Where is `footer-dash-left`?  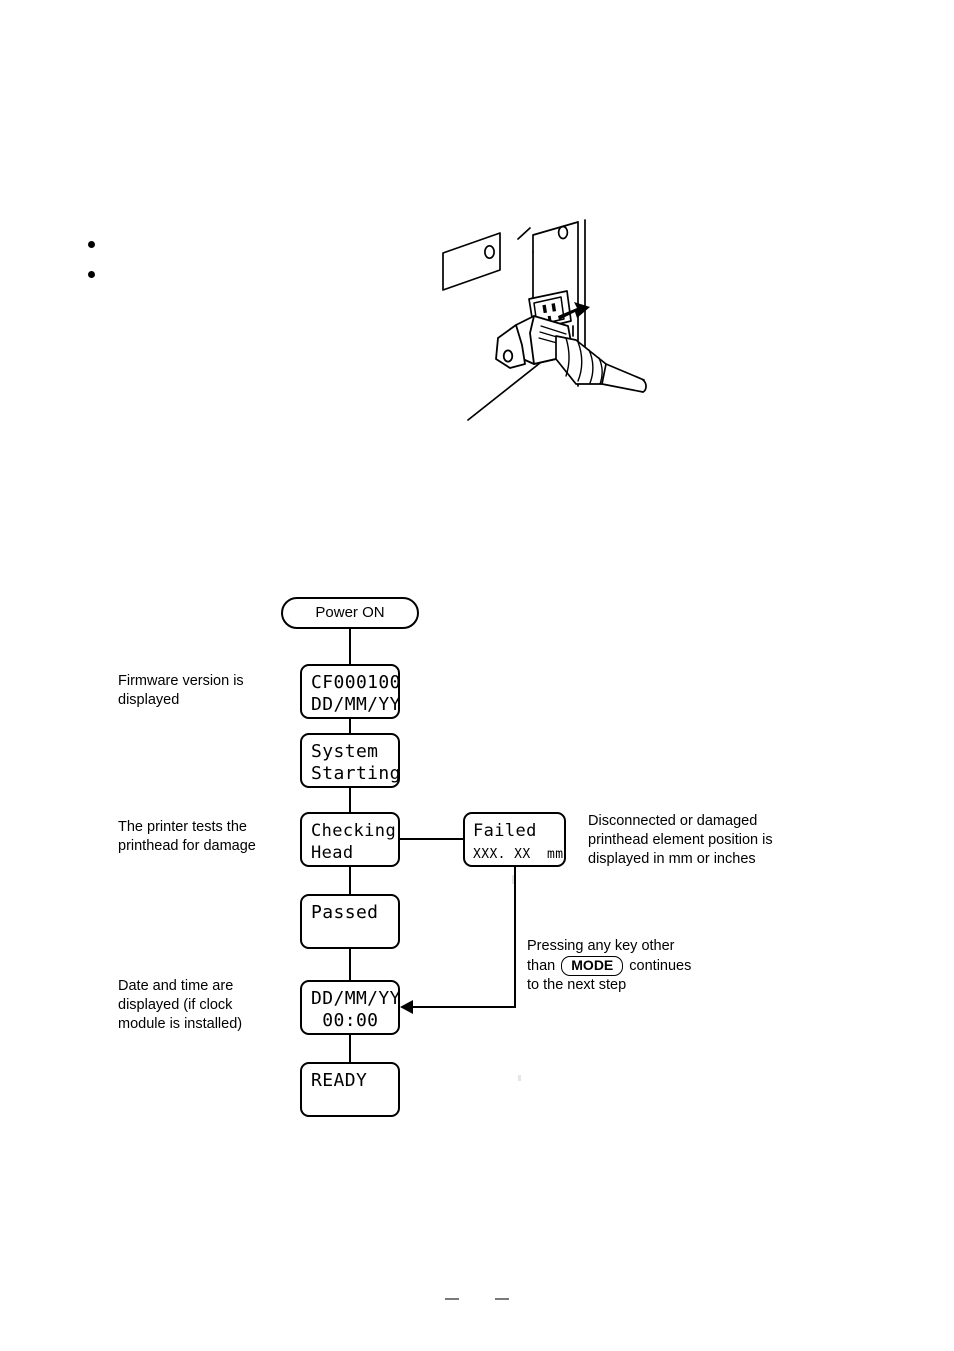 footer-dash-left is located at coordinates (451, 1298).